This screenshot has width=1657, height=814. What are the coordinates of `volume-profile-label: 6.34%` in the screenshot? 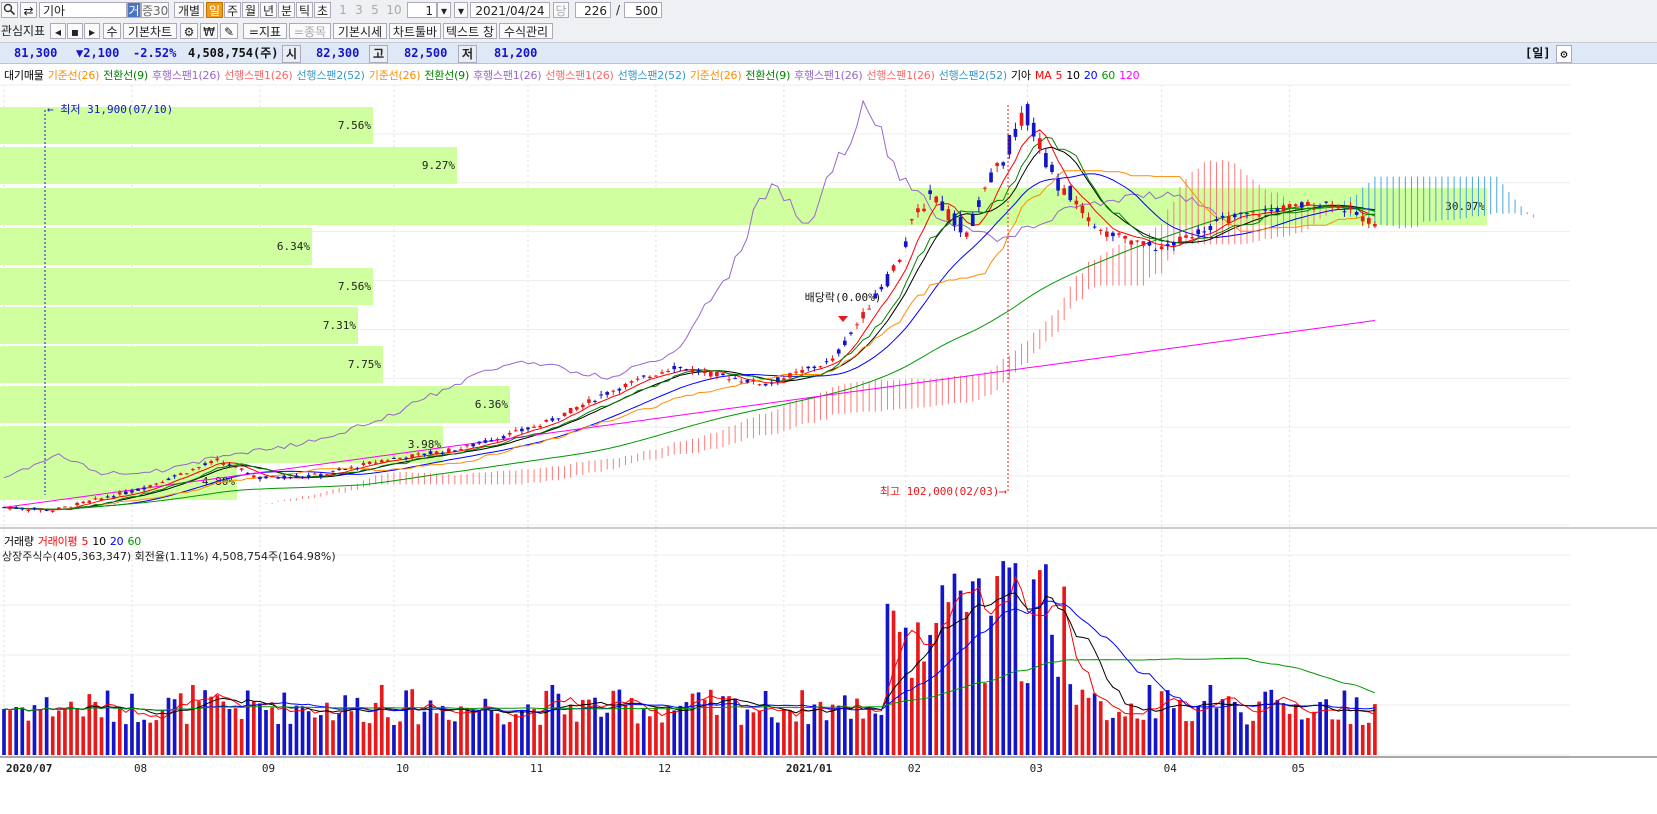 It's located at (293, 246).